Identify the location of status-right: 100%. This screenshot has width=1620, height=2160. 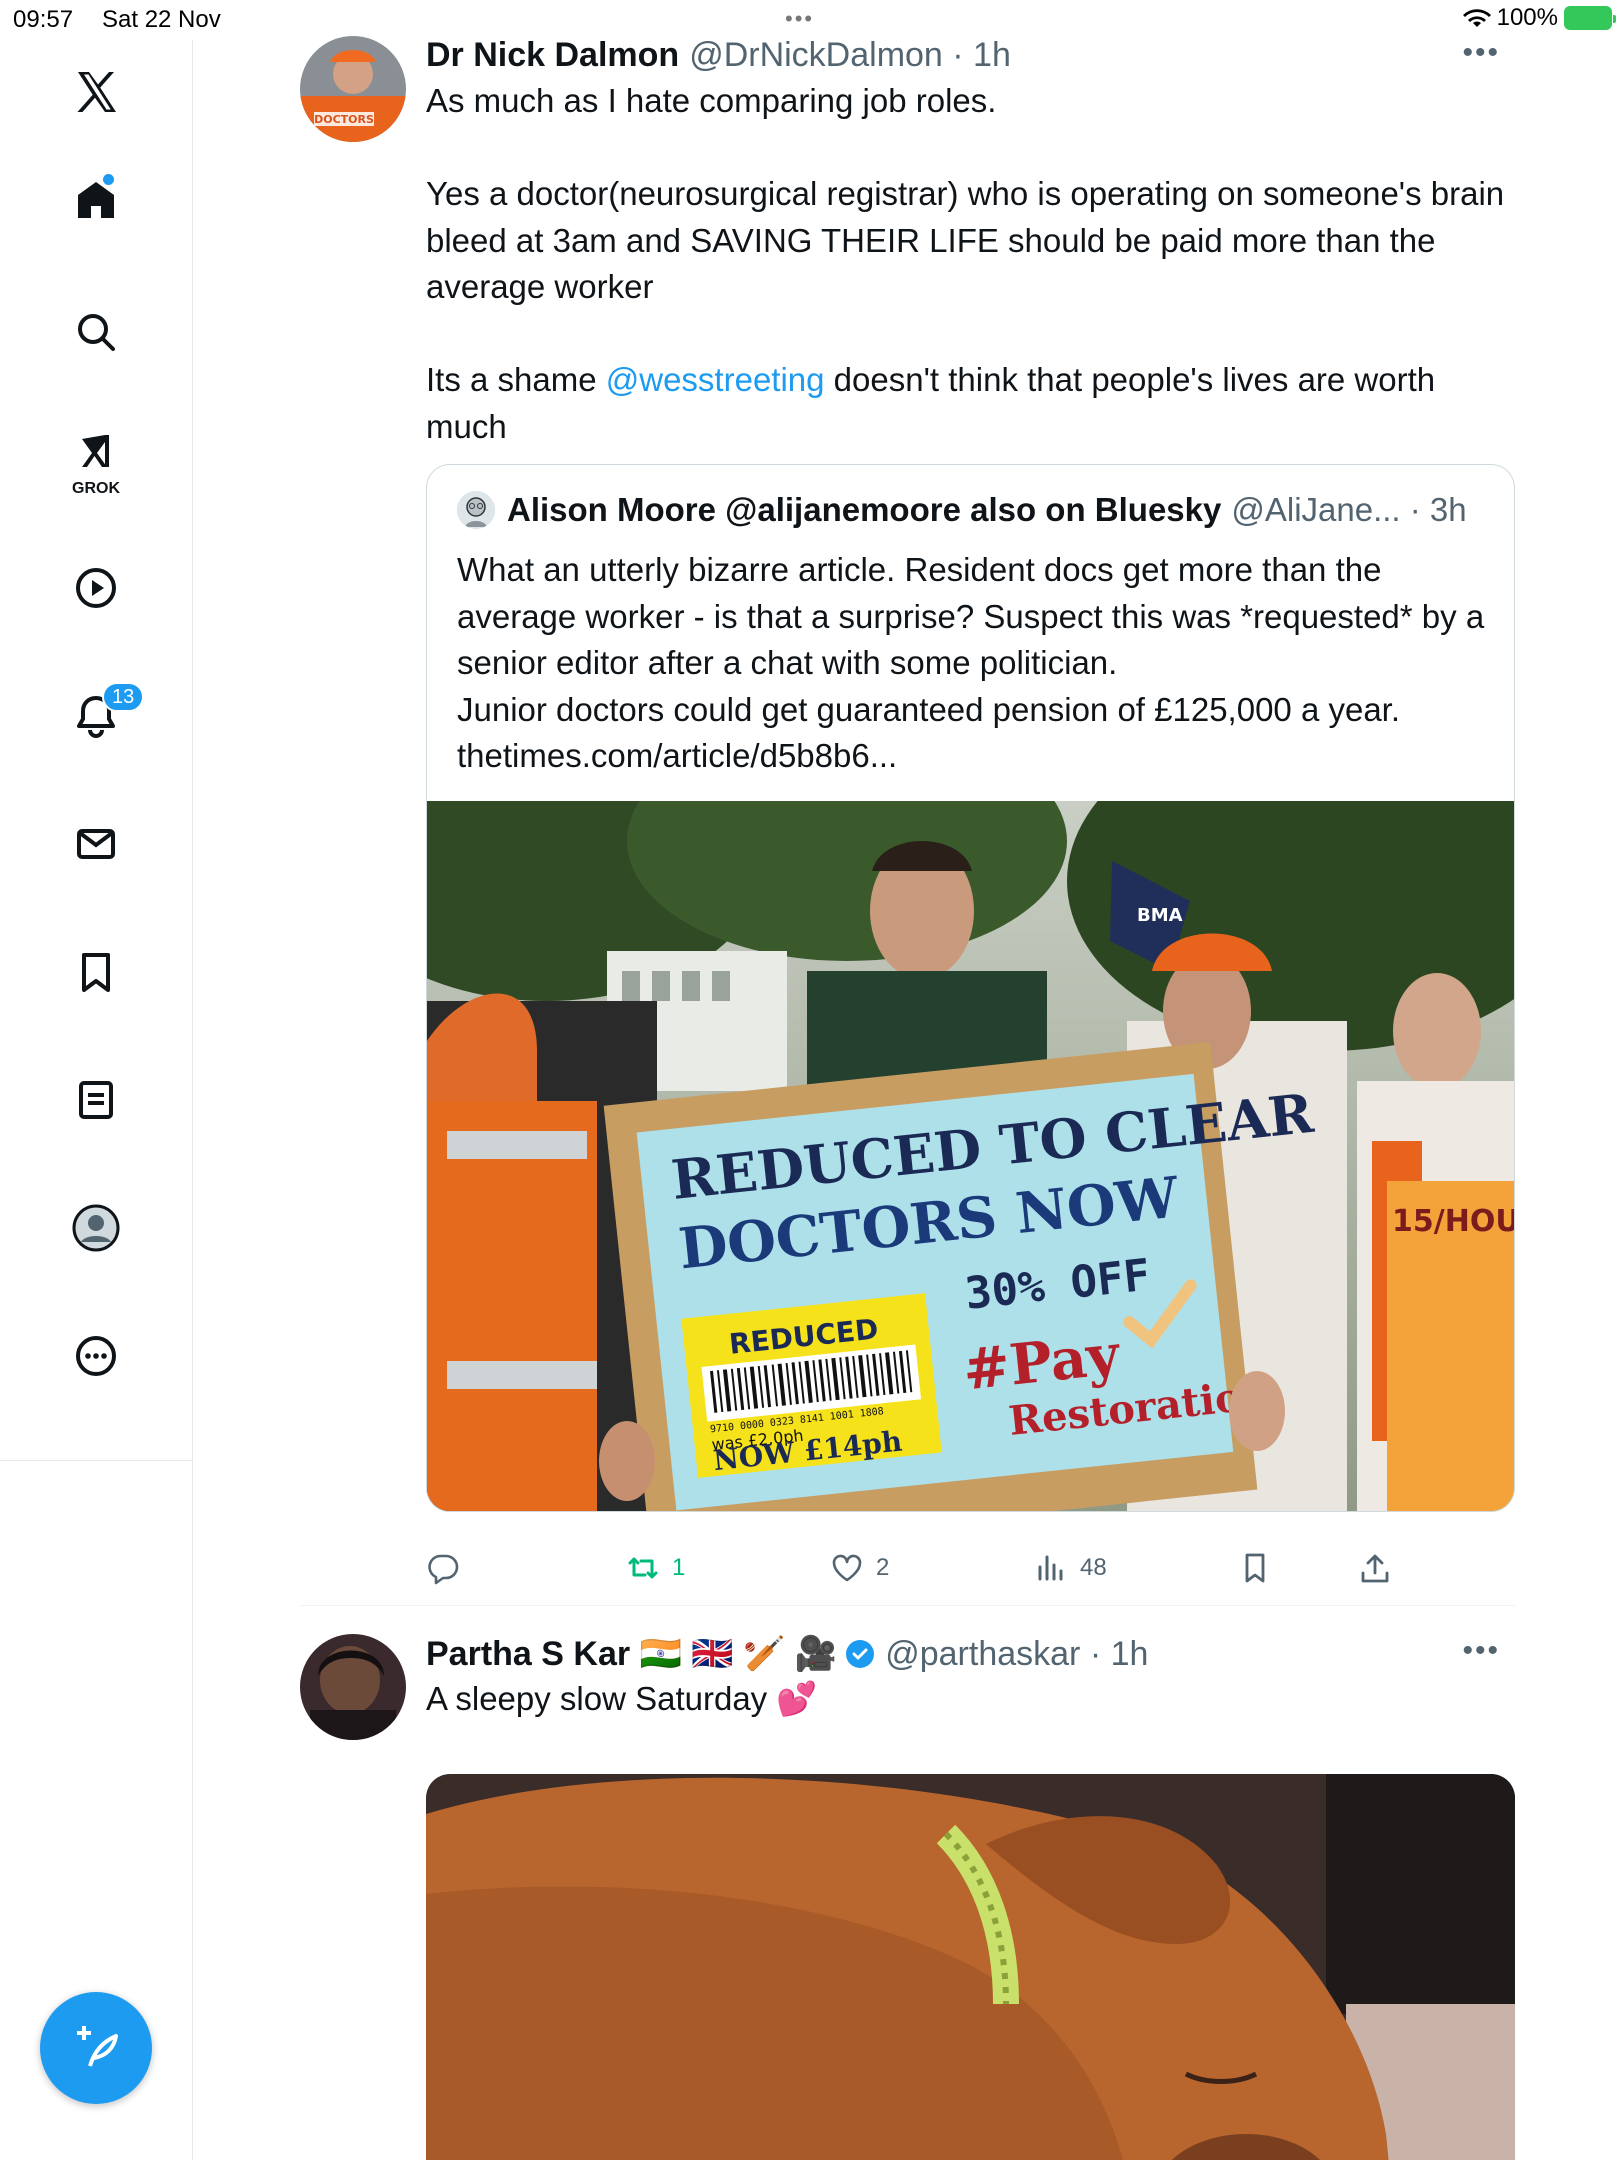
(1539, 18).